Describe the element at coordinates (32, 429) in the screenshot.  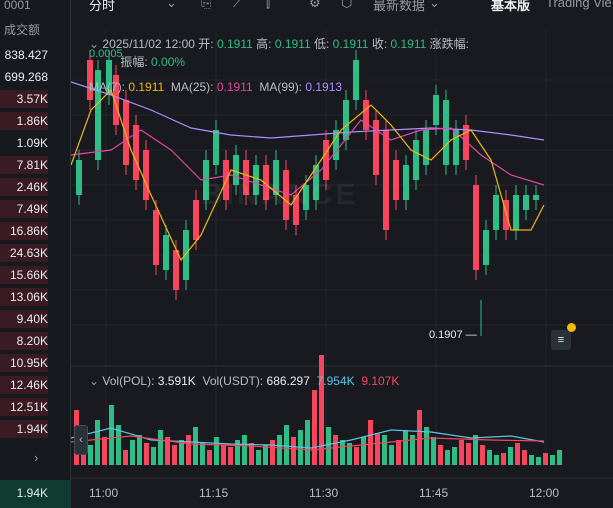
I see `order-book-row: 1.94K` at that location.